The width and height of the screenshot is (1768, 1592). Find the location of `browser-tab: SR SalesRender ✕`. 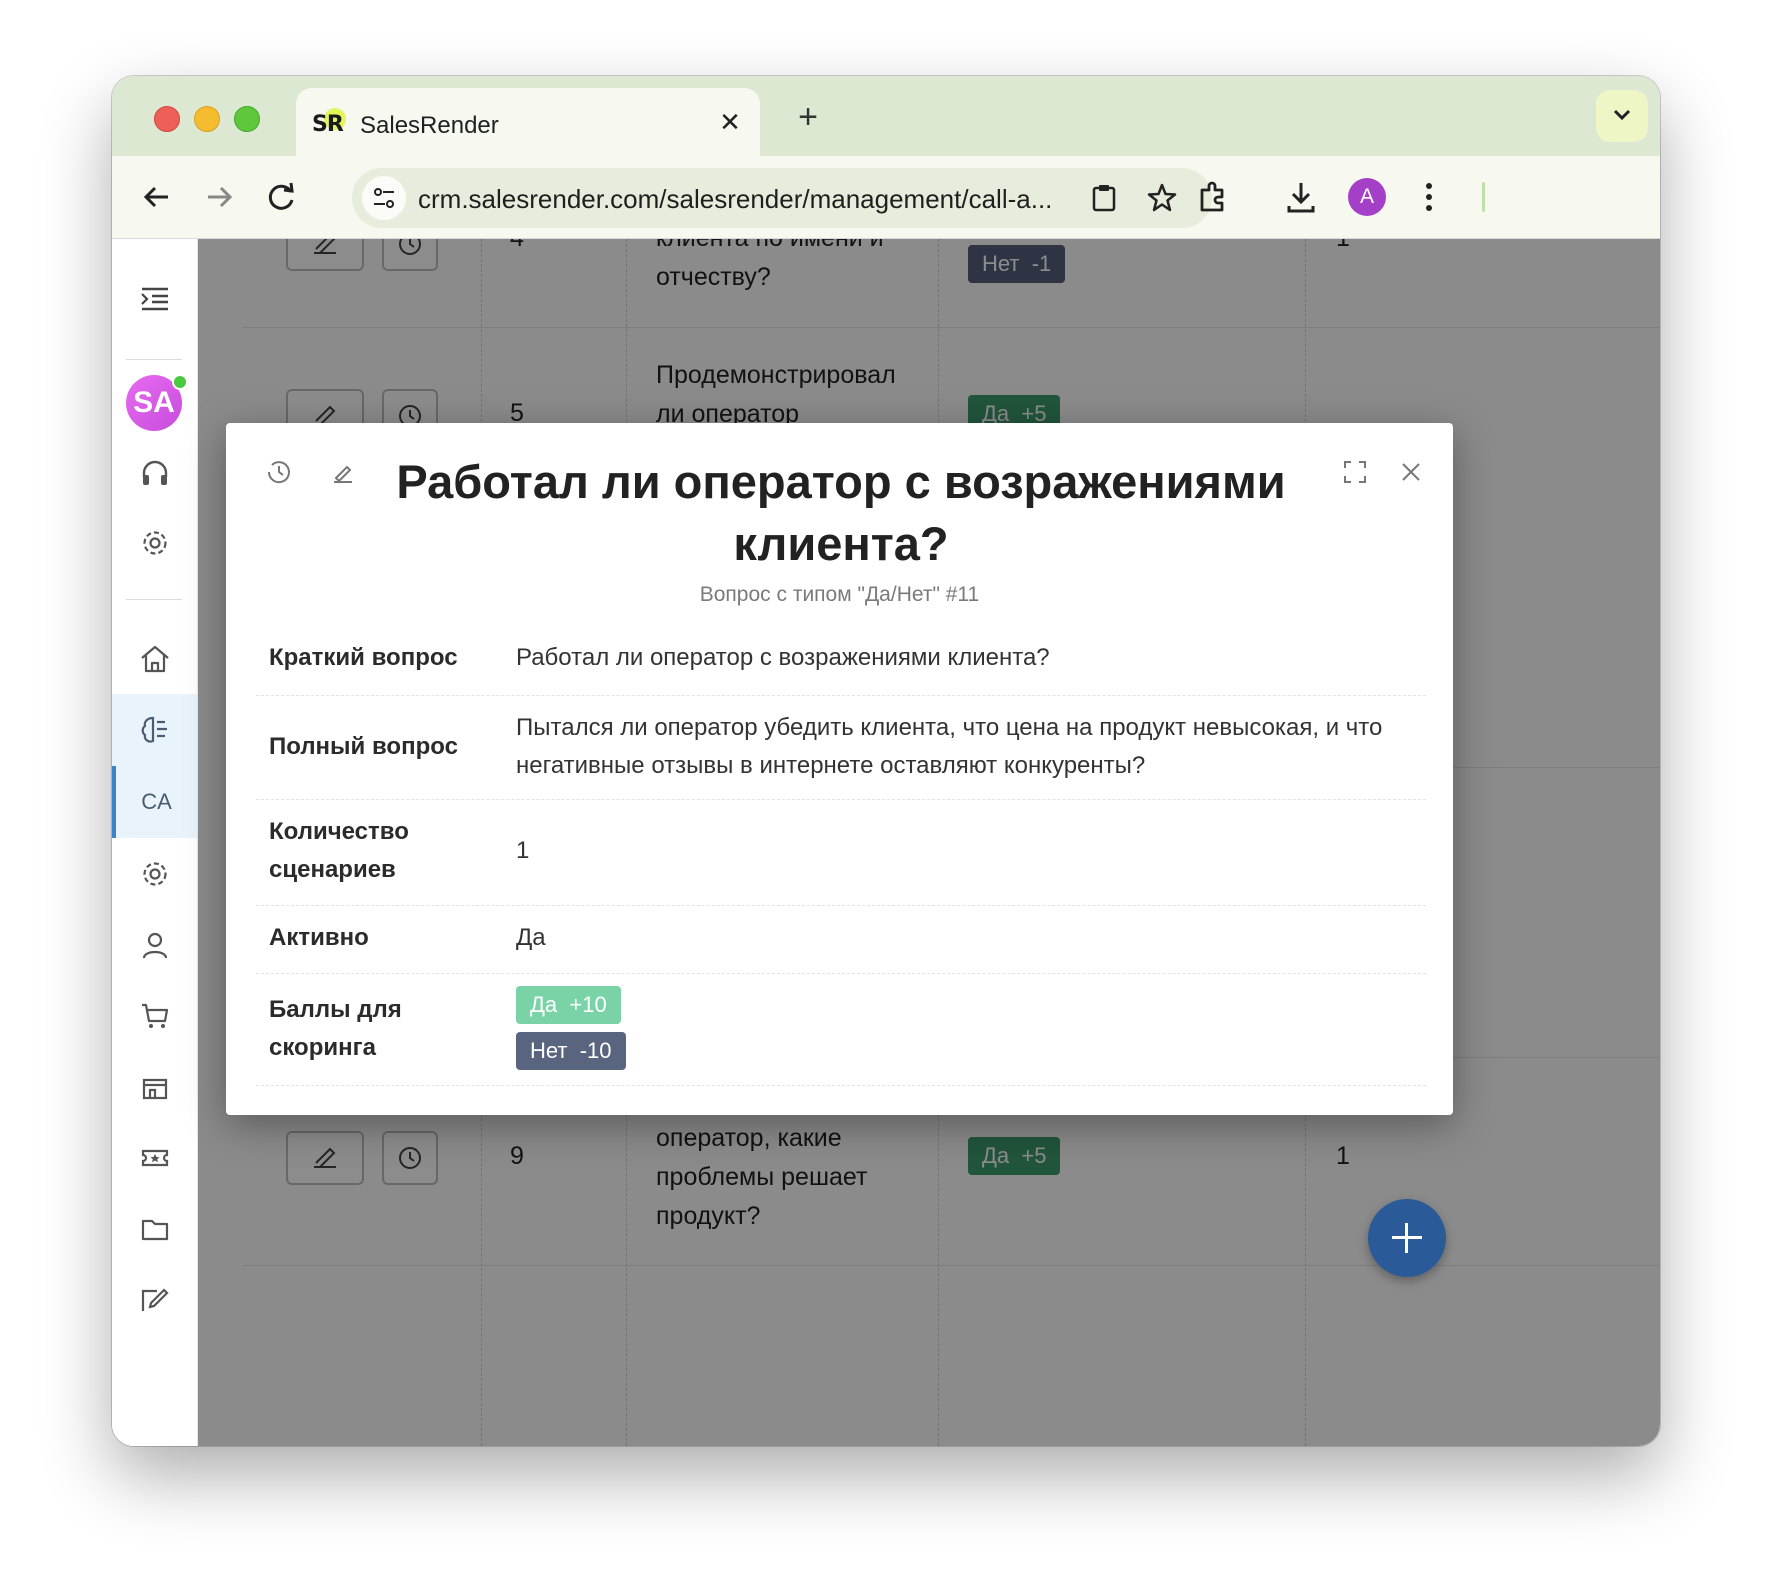

browser-tab: SR SalesRender ✕ is located at coordinates (528, 123).